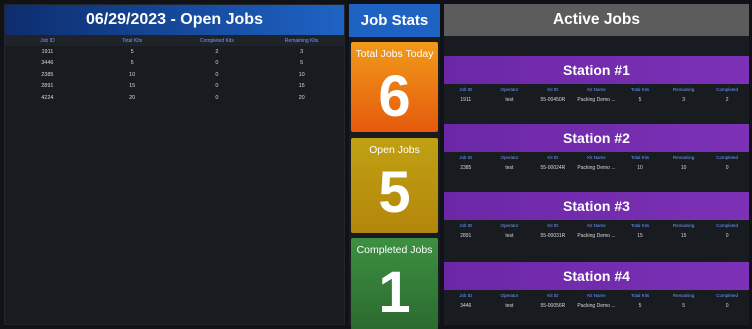  What do you see at coordinates (394, 292) in the screenshot?
I see `completed-jobs-value: 1` at bounding box center [394, 292].